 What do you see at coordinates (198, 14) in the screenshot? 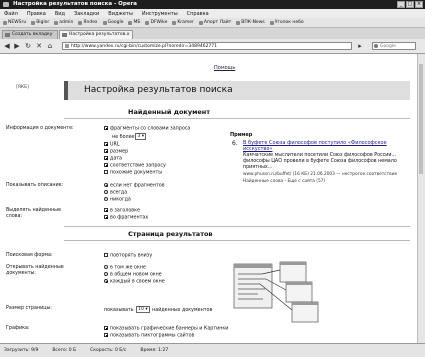
I see `menu-item-help: Справка` at bounding box center [198, 14].